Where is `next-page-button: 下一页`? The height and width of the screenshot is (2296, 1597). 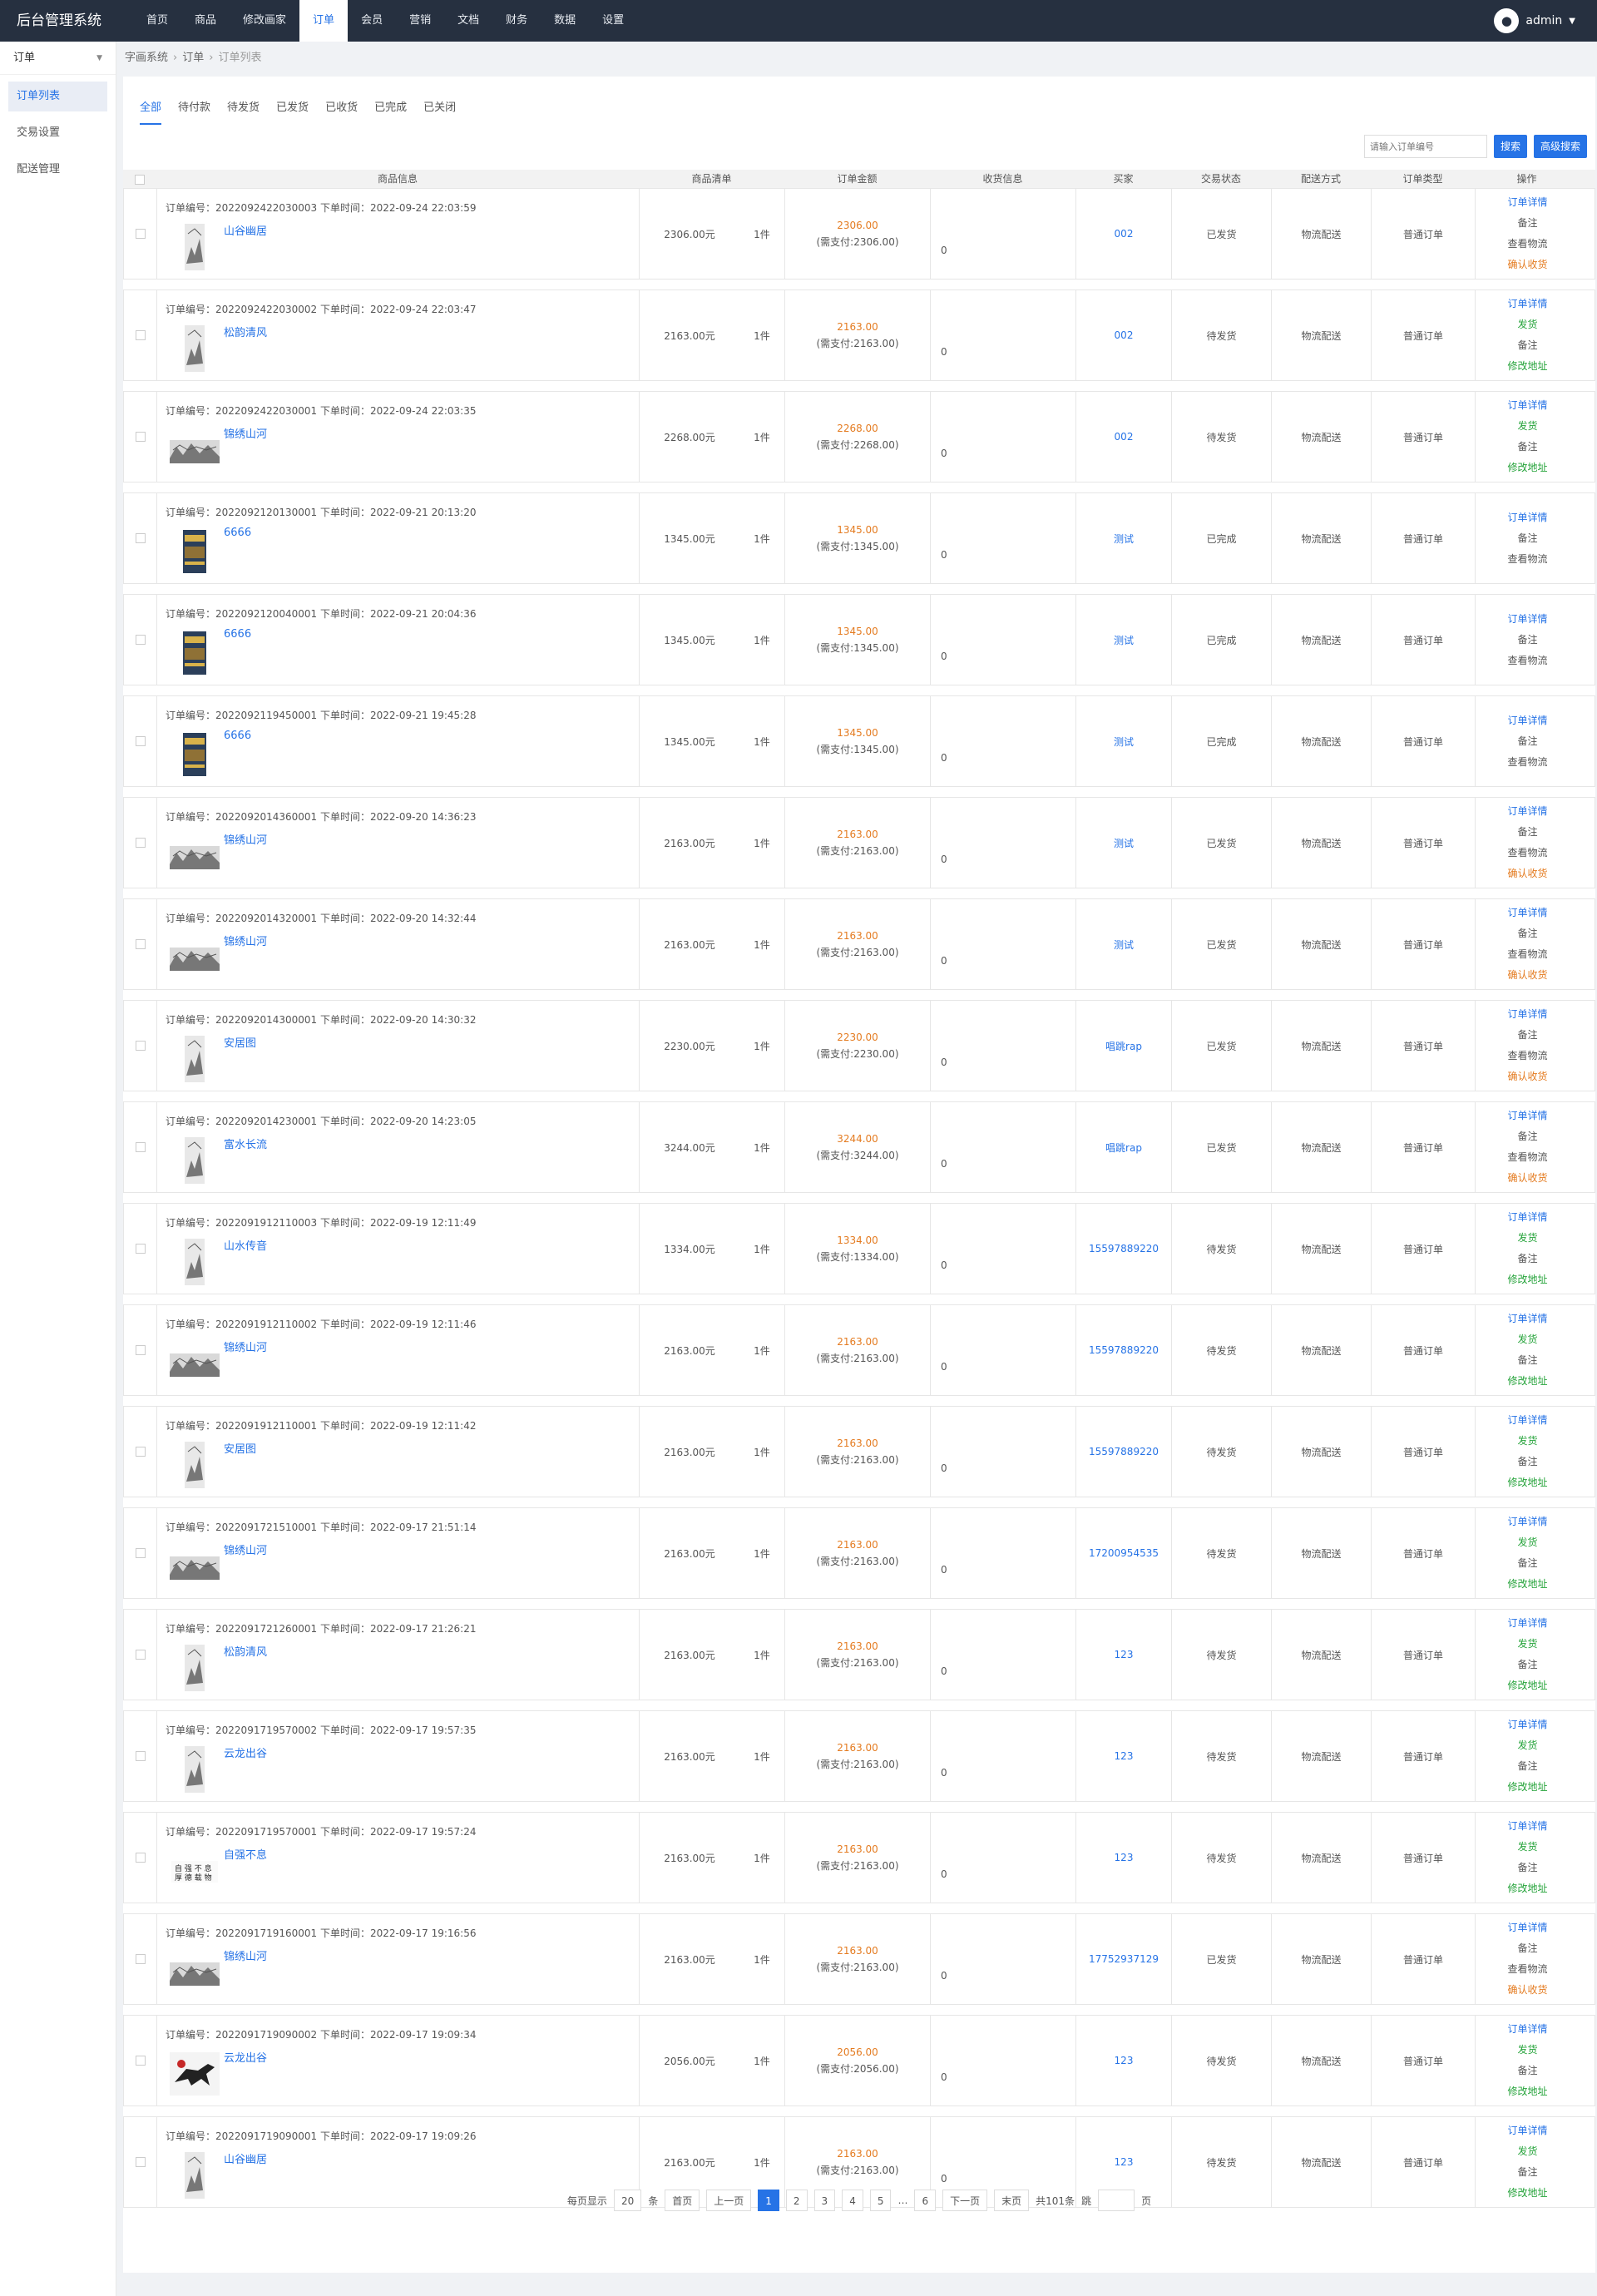 next-page-button: 下一页 is located at coordinates (965, 2200).